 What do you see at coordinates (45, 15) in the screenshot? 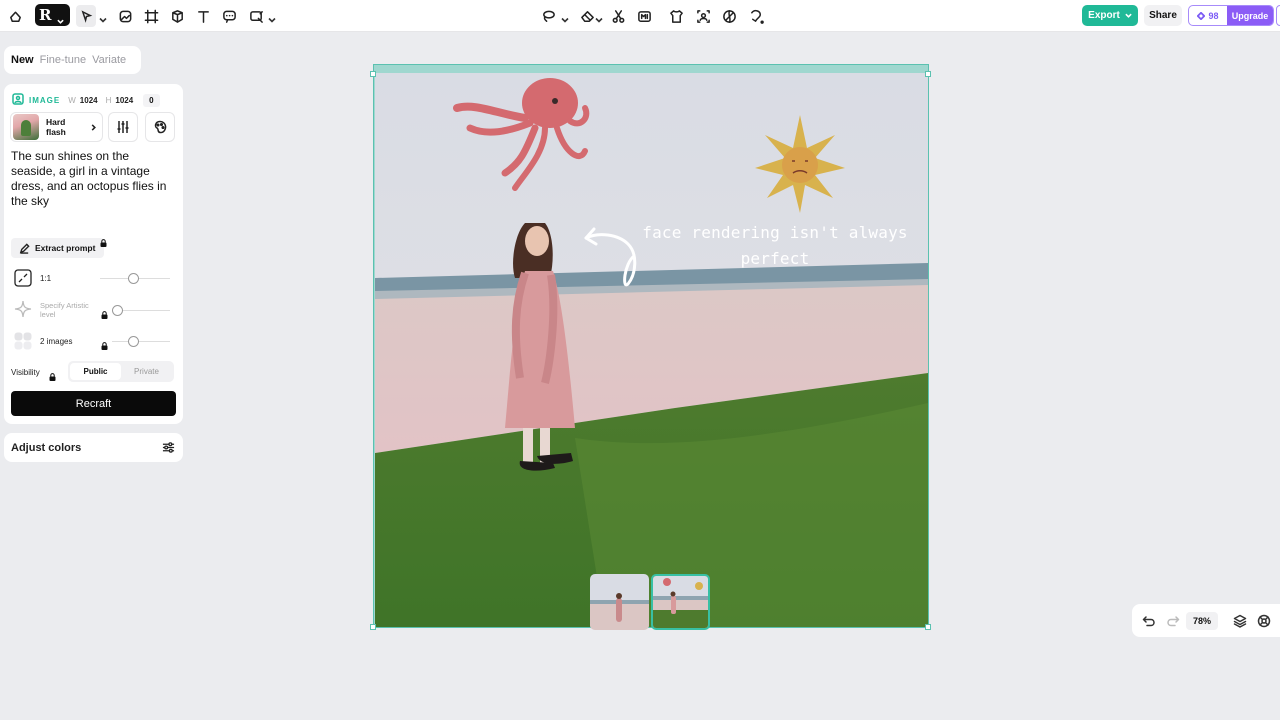
I see `logo-icon: R` at bounding box center [45, 15].